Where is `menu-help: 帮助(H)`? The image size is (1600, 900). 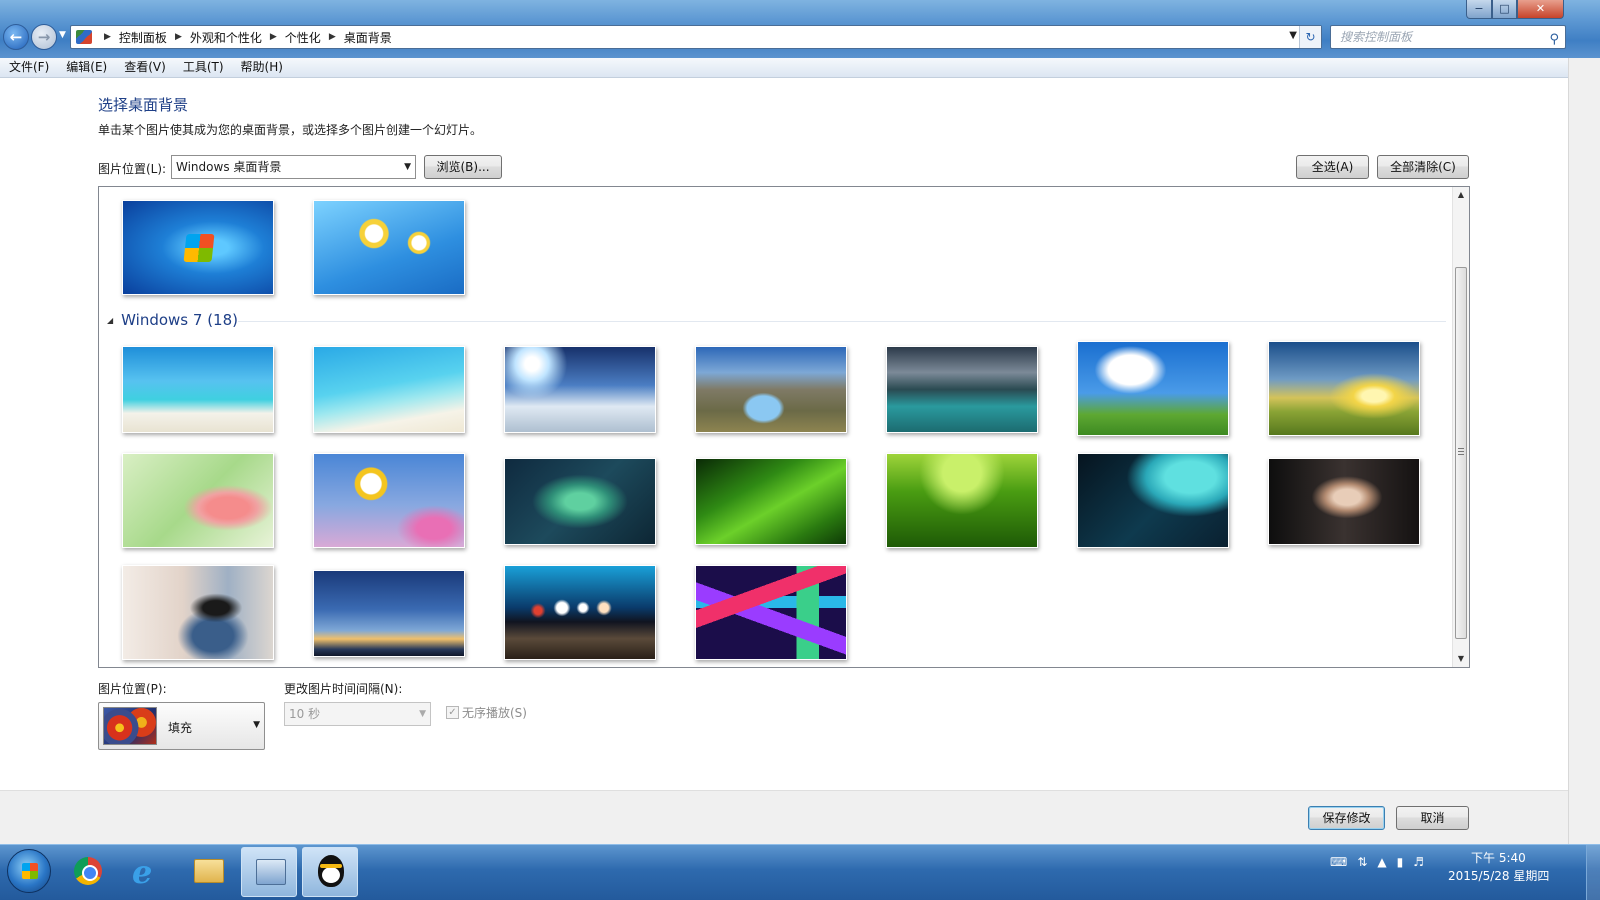
menu-help: 帮助(H) is located at coordinates (261, 67).